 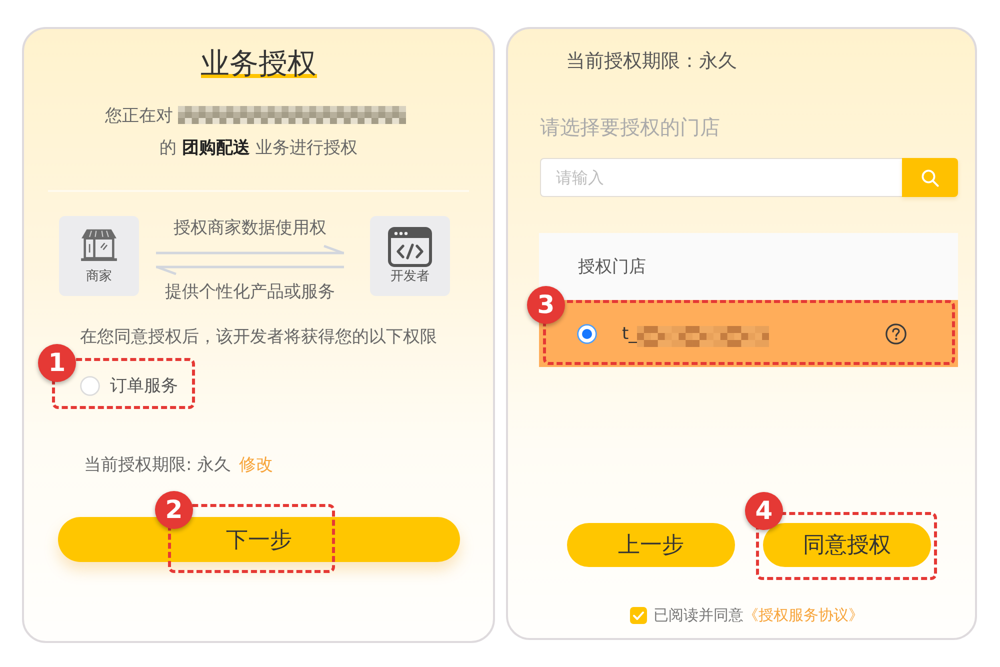 I want to click on permission-note: 在您同意授权后，该开发者将获得您的以下权限, so click(x=258, y=337).